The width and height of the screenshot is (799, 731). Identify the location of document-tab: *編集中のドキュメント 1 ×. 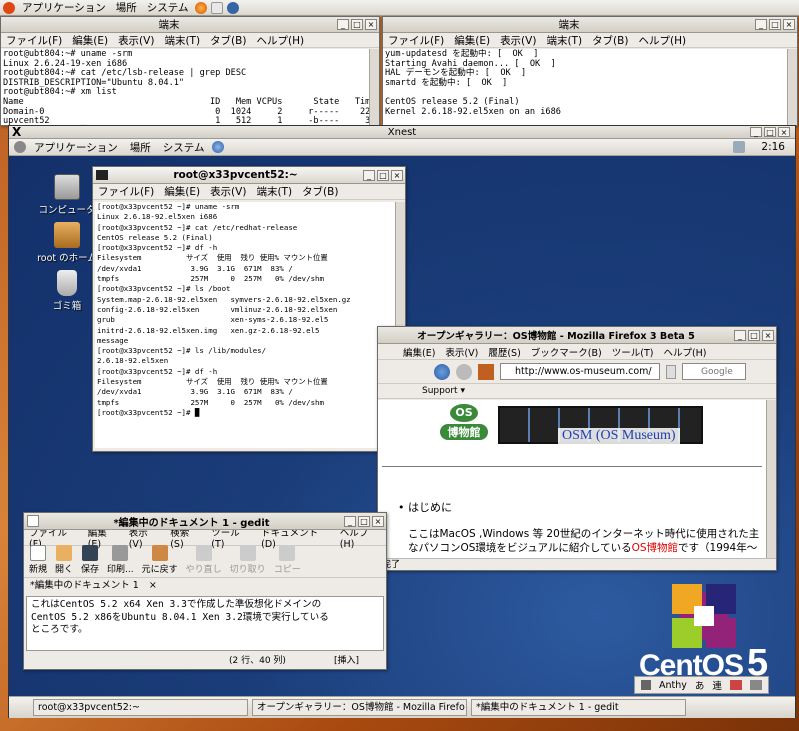
(205, 586).